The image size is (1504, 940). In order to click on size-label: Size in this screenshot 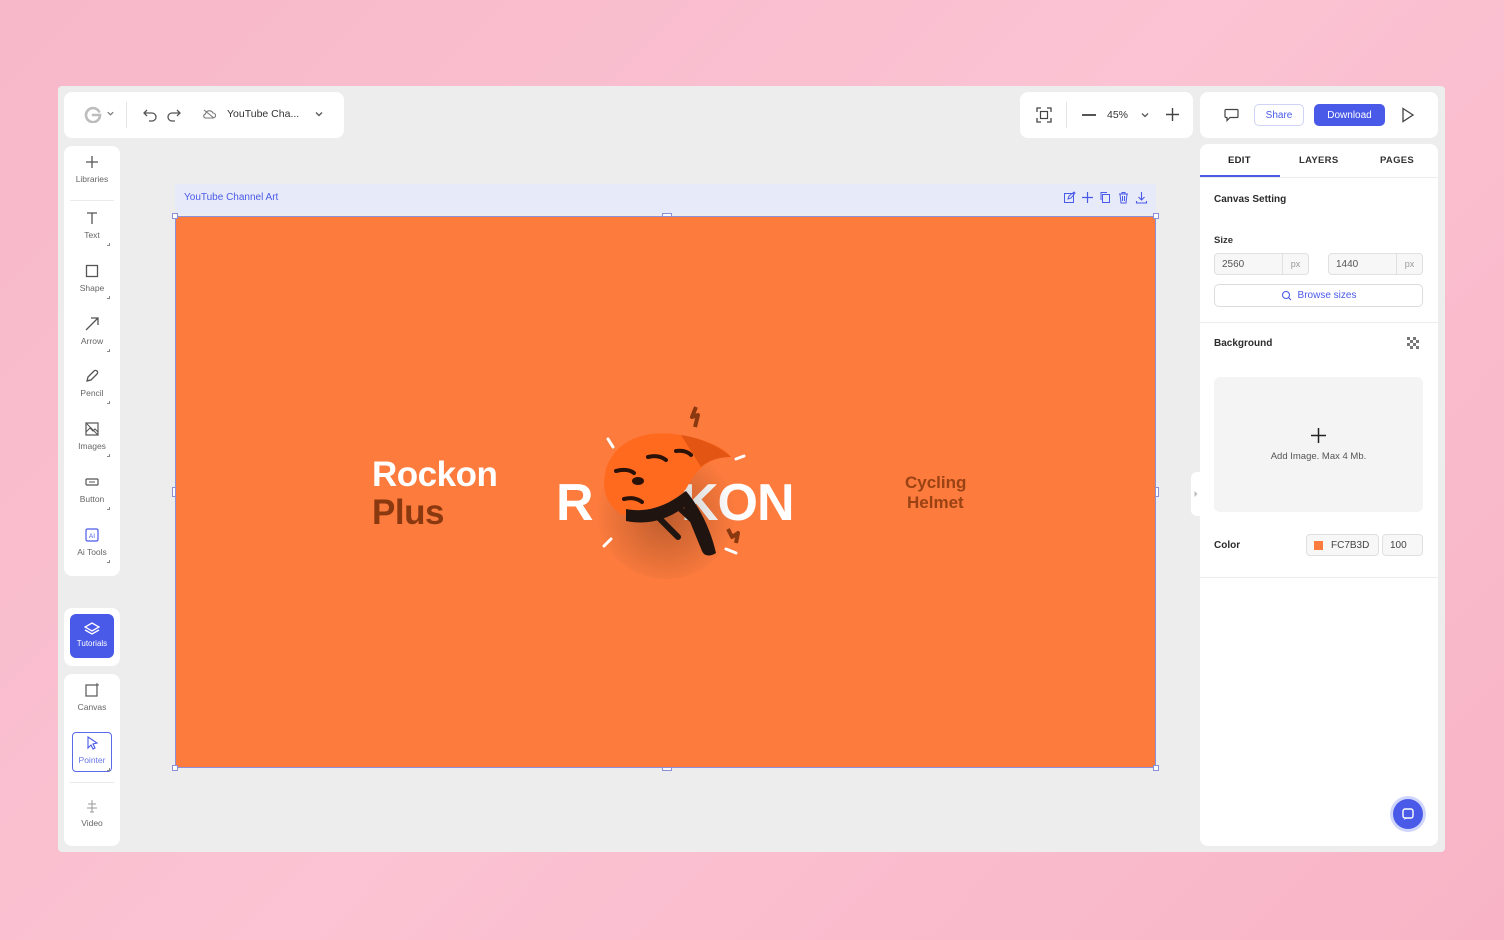, I will do `click(1224, 240)`.